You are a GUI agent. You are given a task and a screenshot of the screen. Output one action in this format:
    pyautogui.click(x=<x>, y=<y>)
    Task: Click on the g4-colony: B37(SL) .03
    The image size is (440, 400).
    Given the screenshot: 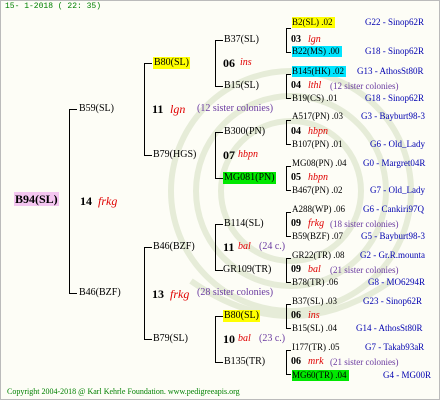 What is the action you would take?
    pyautogui.click(x=314, y=301)
    